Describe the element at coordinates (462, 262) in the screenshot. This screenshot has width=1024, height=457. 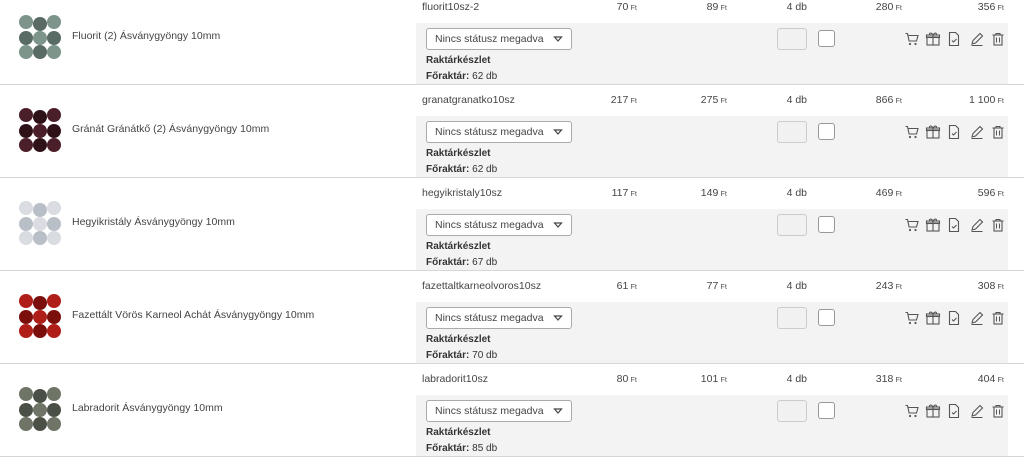
I see `stock-line: Főraktár: 67 db` at that location.